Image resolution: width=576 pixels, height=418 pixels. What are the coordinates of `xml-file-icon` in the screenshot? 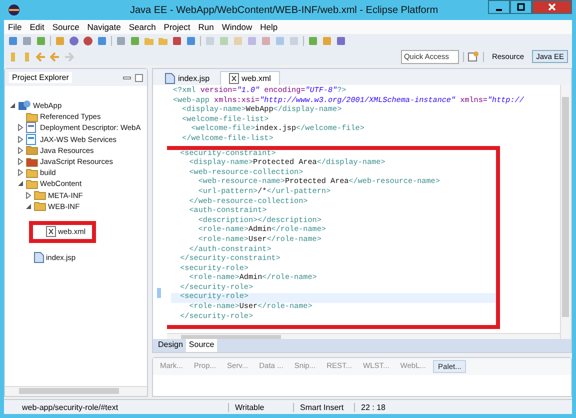 It's located at (51, 232).